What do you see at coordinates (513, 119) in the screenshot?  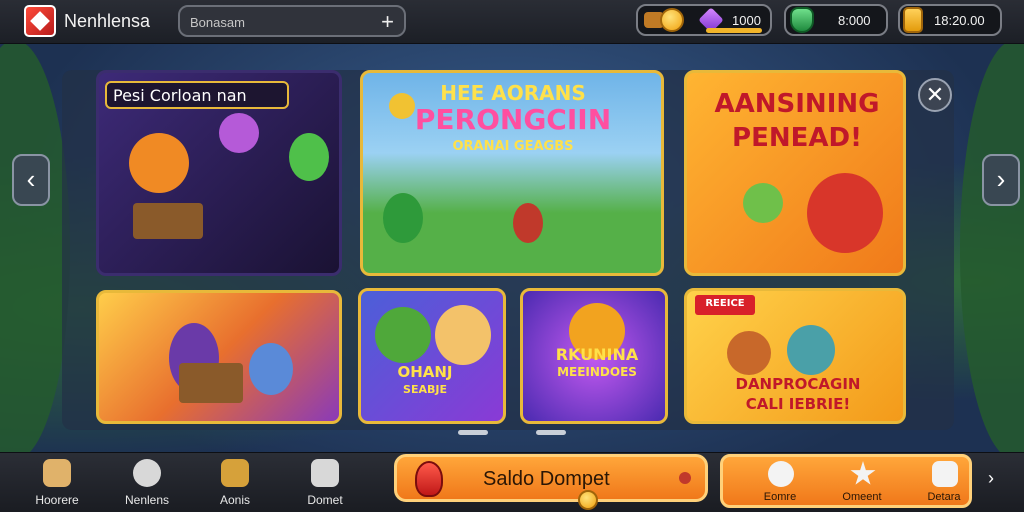 I see `card-headline-2: PERONGCIIN` at bounding box center [513, 119].